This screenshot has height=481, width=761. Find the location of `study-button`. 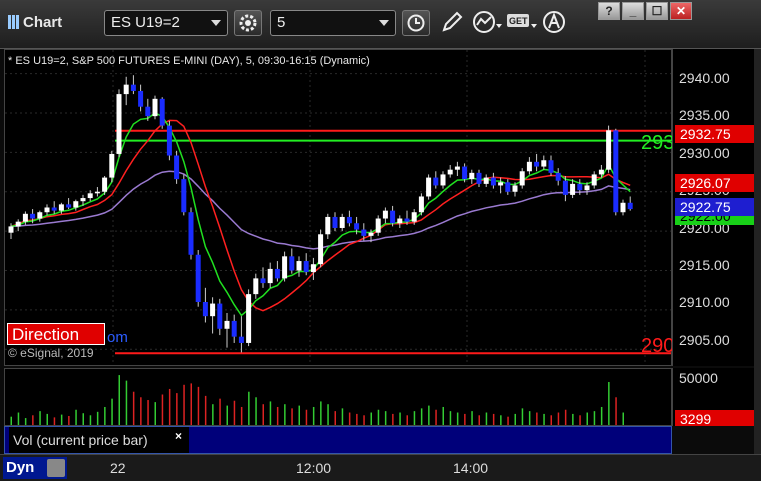

study-button is located at coordinates (488, 23).